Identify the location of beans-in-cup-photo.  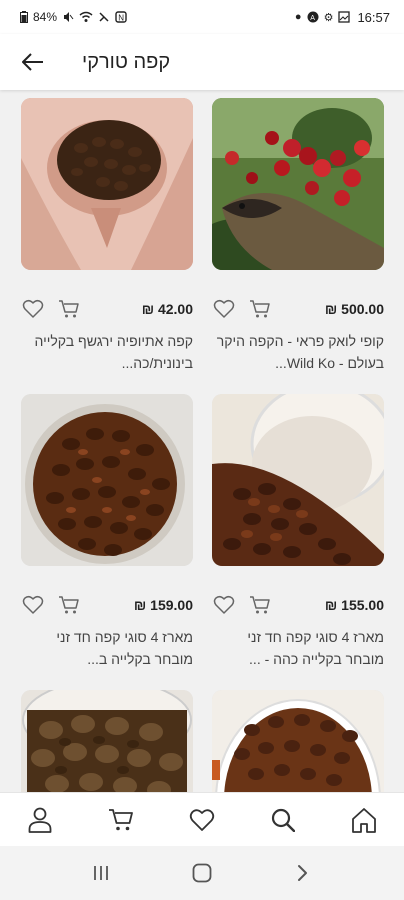
(298, 480).